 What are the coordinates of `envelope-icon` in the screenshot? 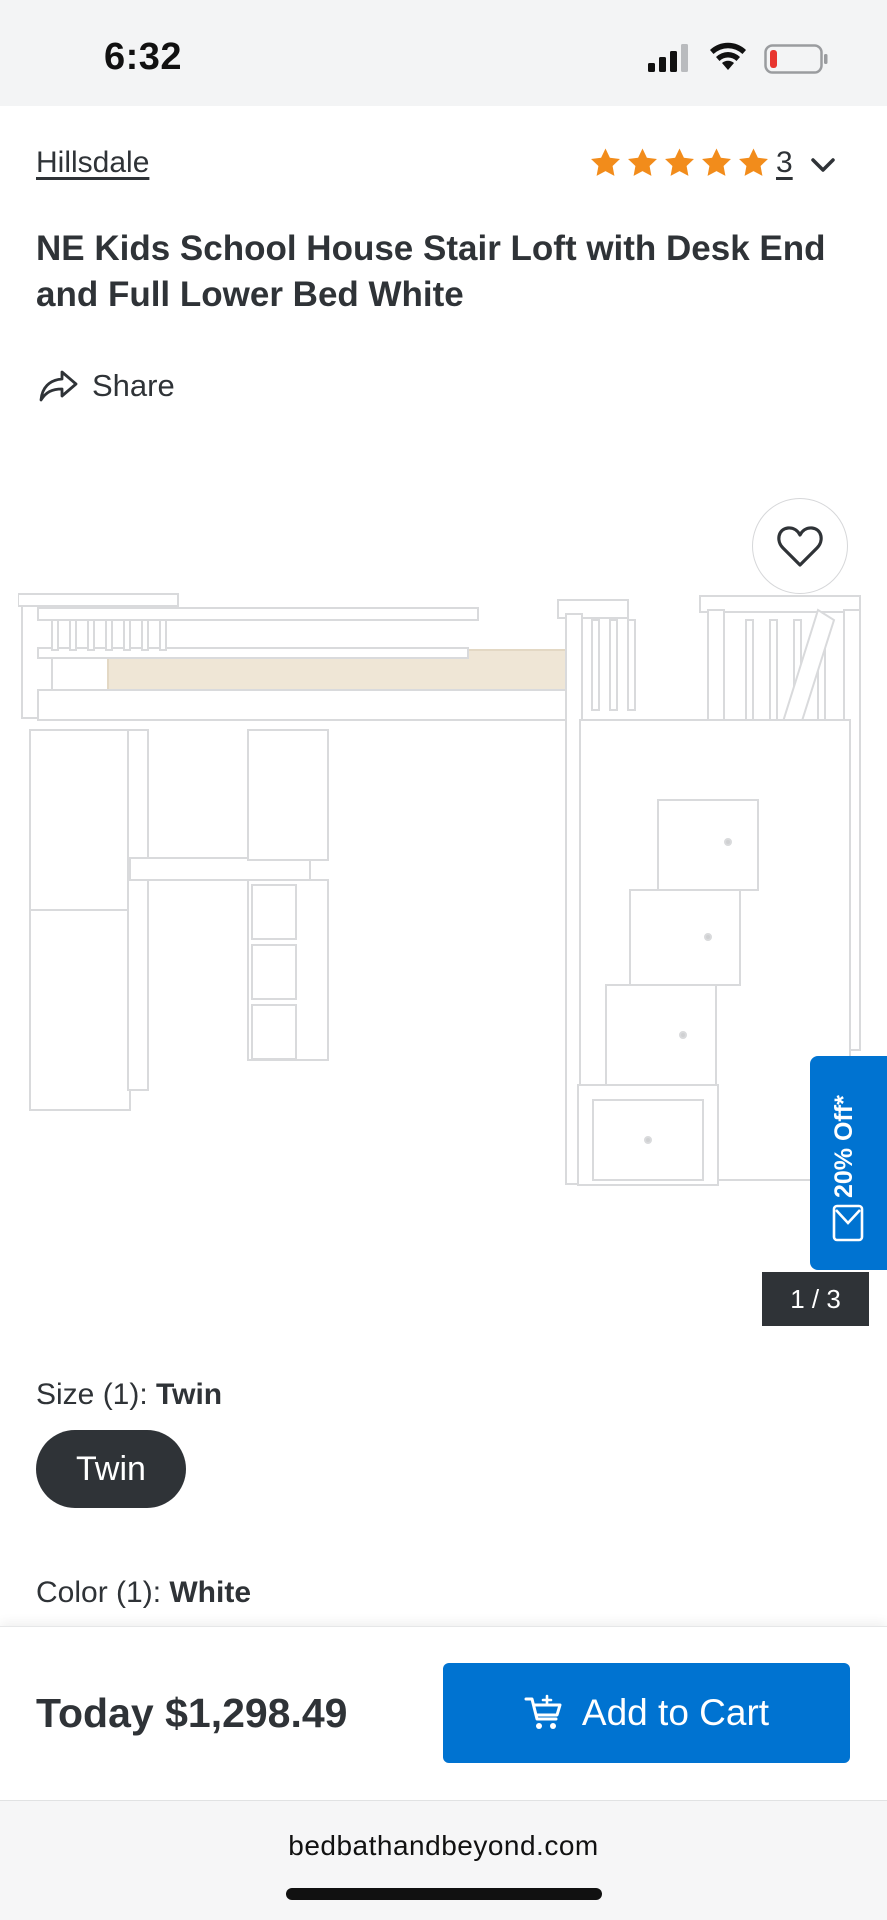 It's located at (848, 1223).